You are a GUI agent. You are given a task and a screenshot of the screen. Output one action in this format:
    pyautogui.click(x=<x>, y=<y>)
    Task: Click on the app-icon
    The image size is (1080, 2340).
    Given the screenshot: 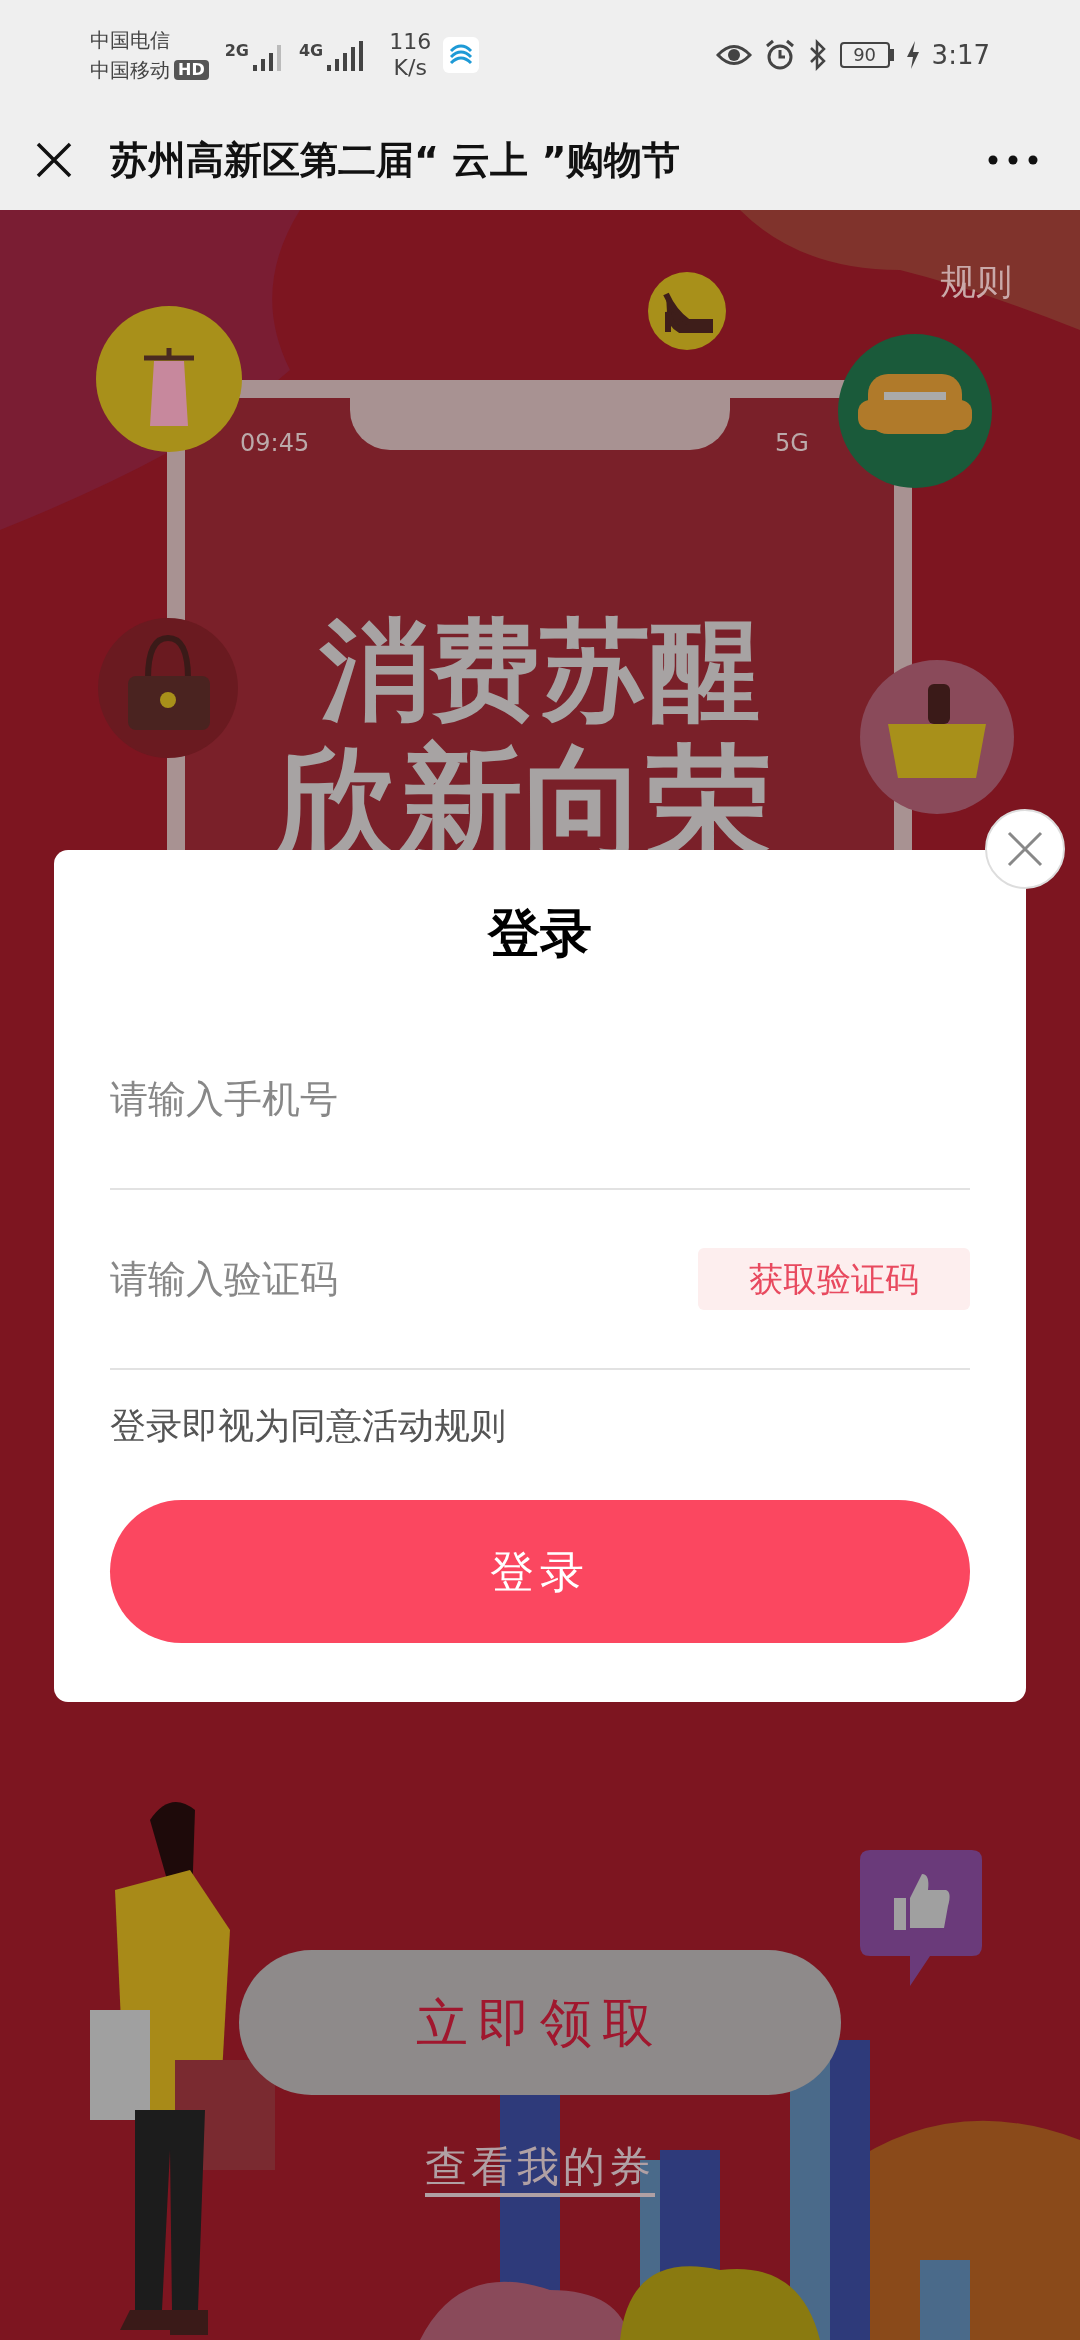 What is the action you would take?
    pyautogui.click(x=461, y=55)
    